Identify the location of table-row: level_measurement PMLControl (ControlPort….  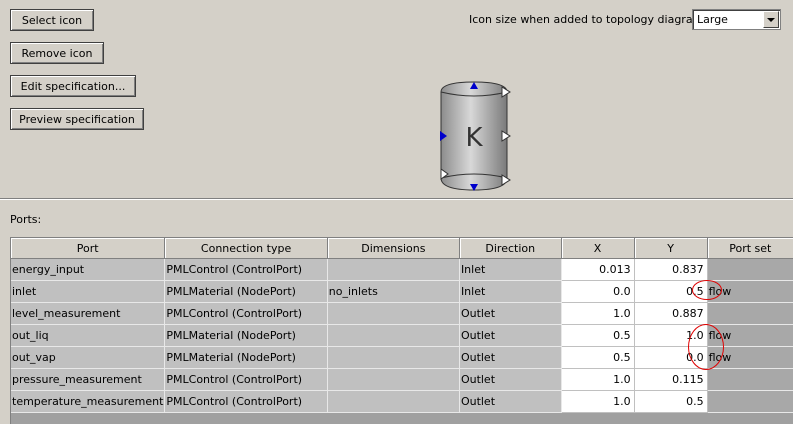
(402, 313).